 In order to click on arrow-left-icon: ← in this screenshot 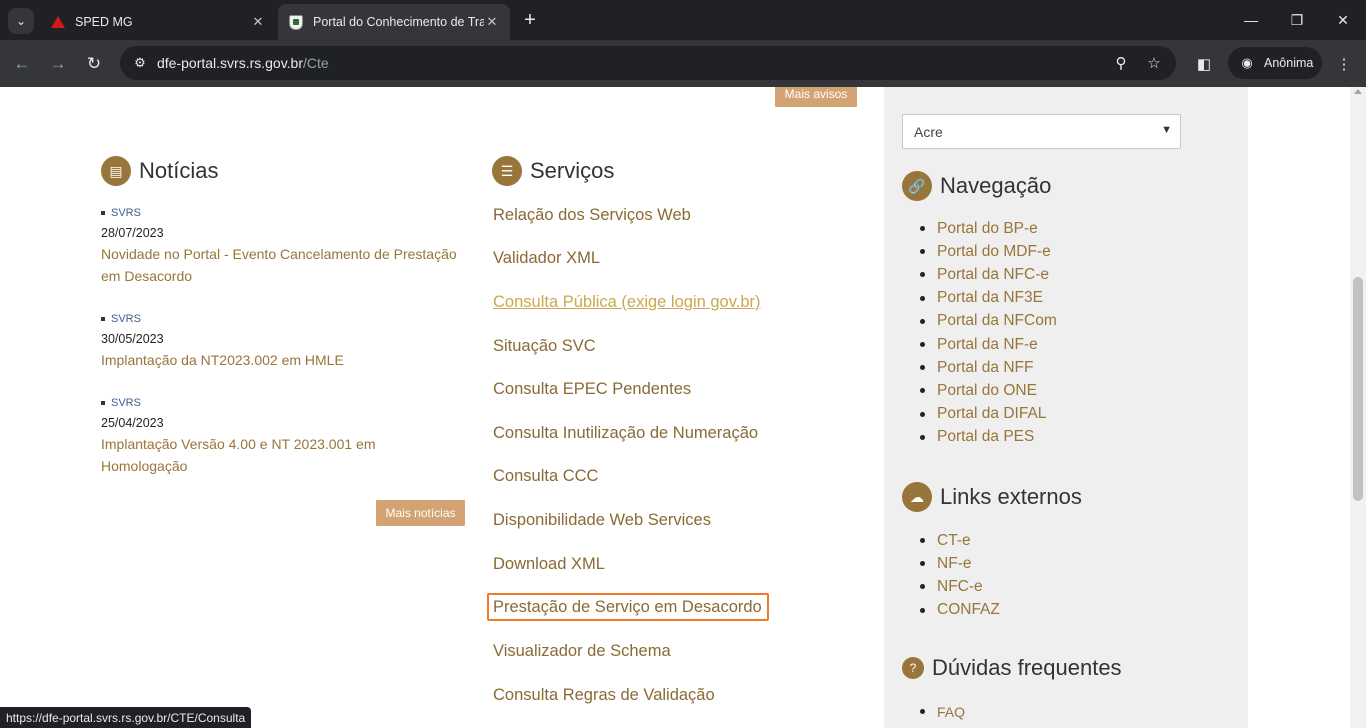, I will do `click(22, 63)`.